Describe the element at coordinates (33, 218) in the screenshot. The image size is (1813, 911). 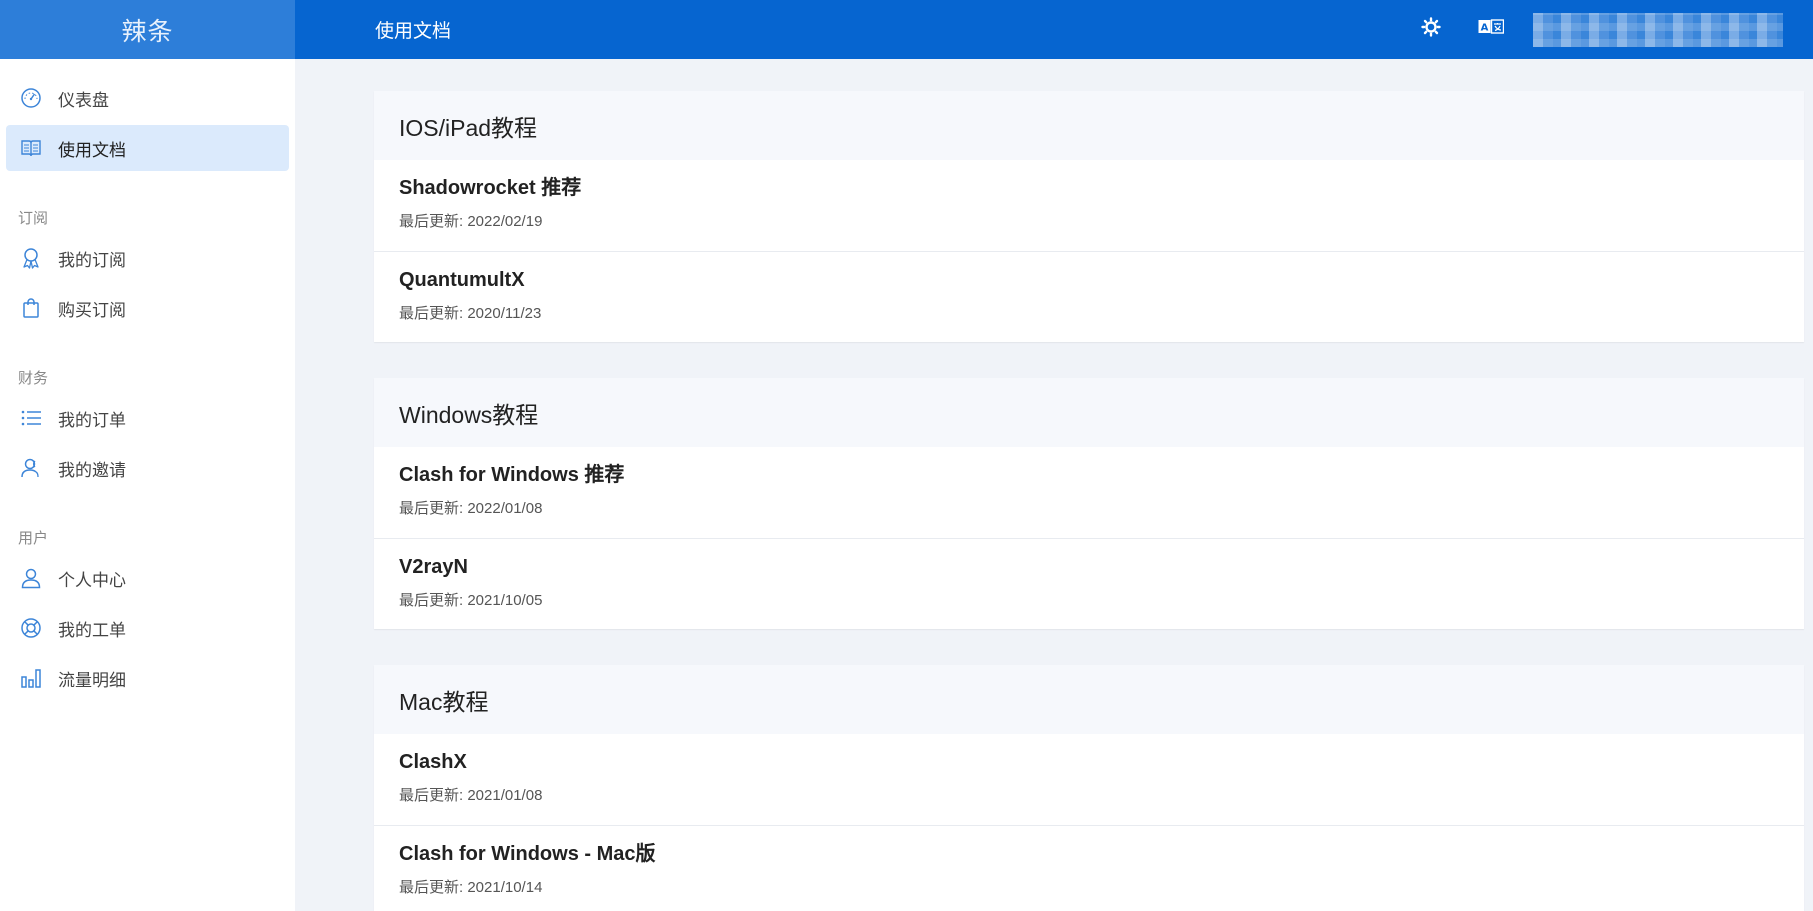
I see `nav-section-heading: 订阅` at that location.